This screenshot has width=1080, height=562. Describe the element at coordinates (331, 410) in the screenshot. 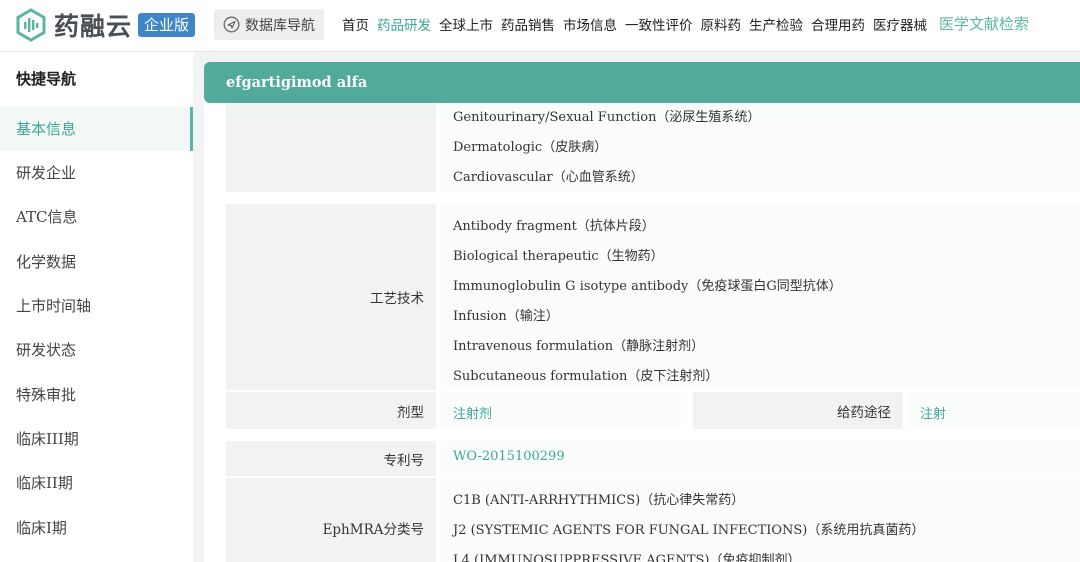

I see `dosage-form-label: 剂型` at that location.